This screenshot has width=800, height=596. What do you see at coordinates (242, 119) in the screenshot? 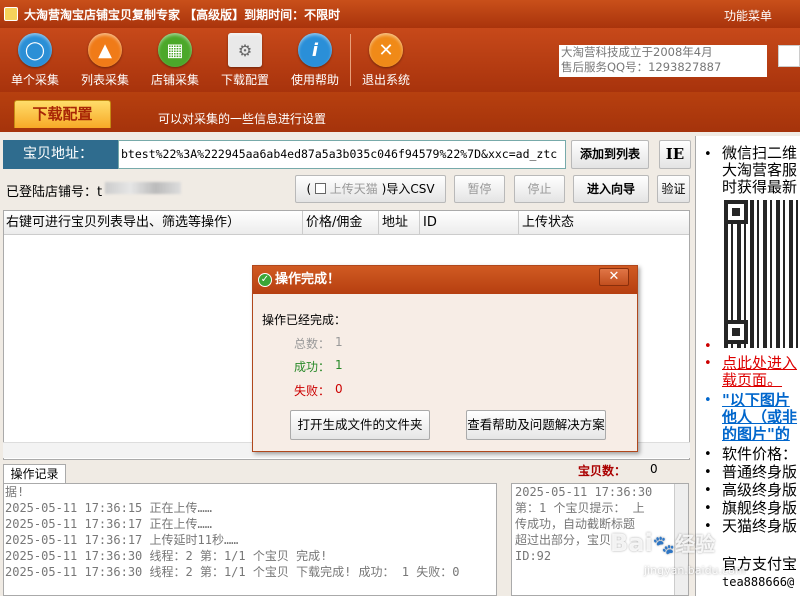
I see `config-description: 可以对采集的一些信息进行设置` at bounding box center [242, 119].